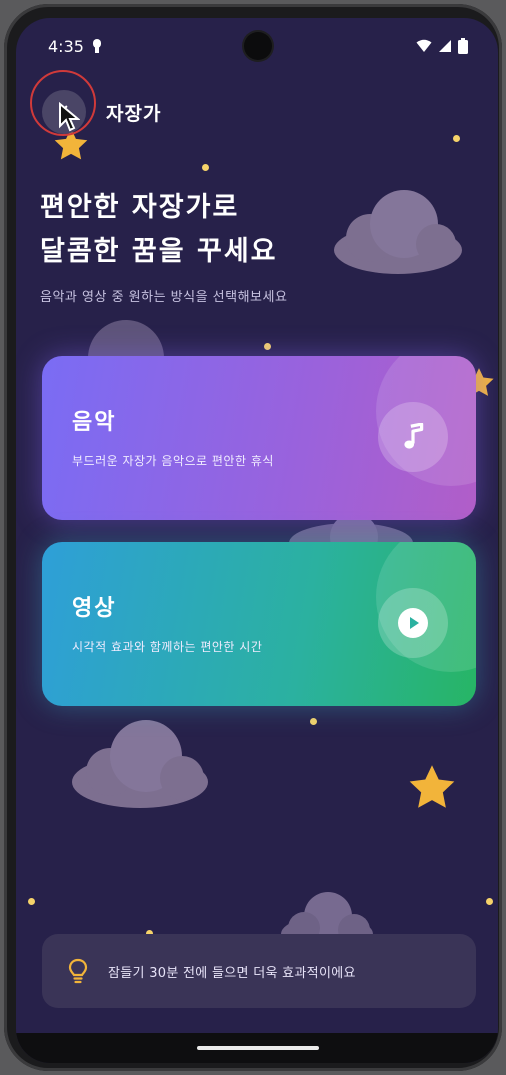  I want to click on hero-title-line1: 편안한 자장가로, so click(140, 207).